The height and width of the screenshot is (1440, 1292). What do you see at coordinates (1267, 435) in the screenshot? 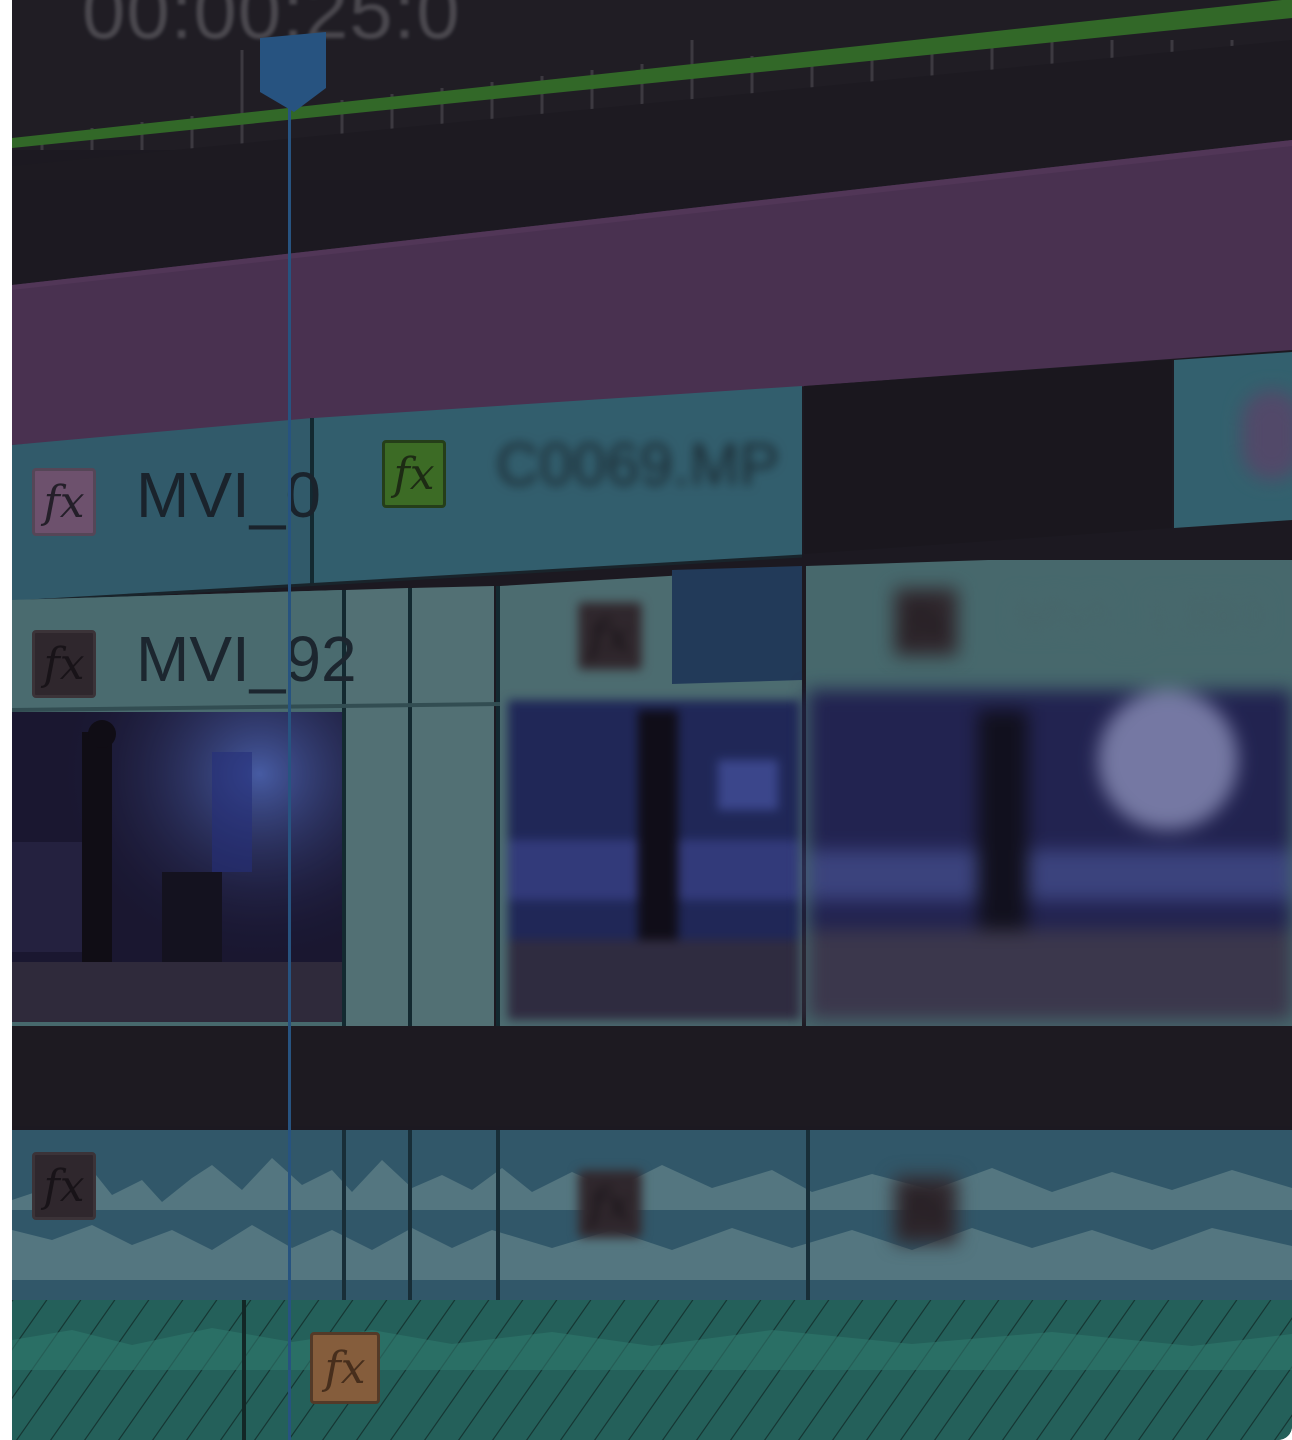
I see `clip-thumbnail-edge` at bounding box center [1267, 435].